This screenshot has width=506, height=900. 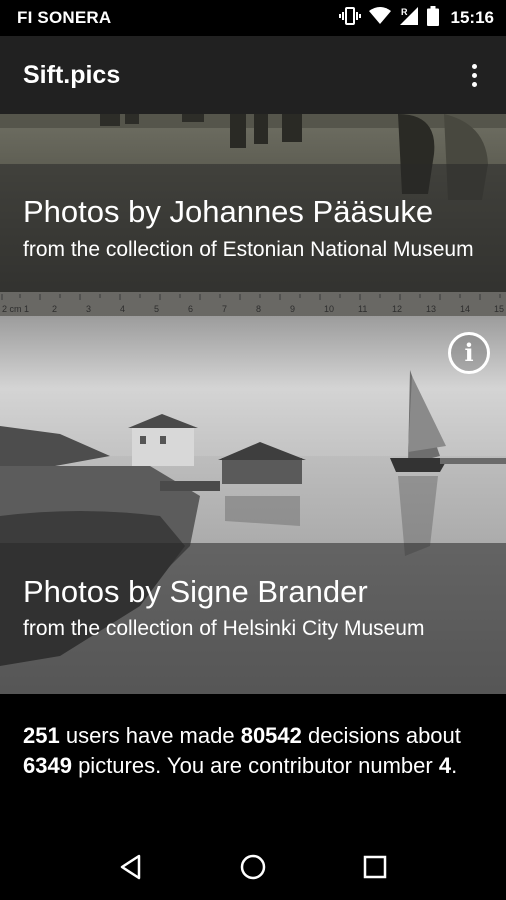 What do you see at coordinates (47, 765) in the screenshot?
I see `pictures-count: 6349` at bounding box center [47, 765].